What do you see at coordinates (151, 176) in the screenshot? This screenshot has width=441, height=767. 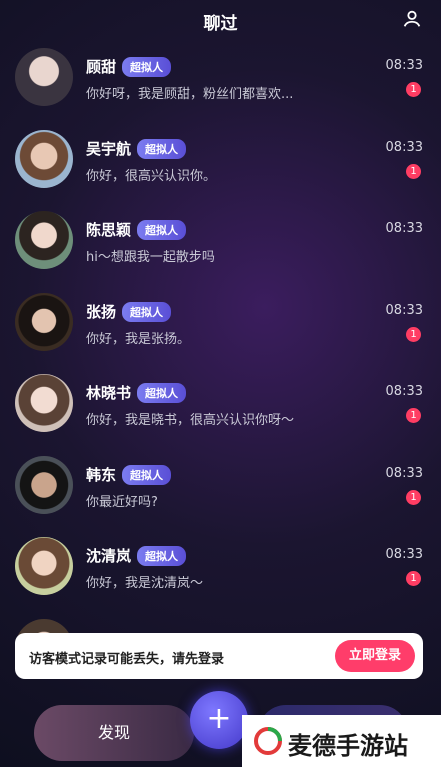 I see `last-message: 你好，很高兴认识你。` at bounding box center [151, 176].